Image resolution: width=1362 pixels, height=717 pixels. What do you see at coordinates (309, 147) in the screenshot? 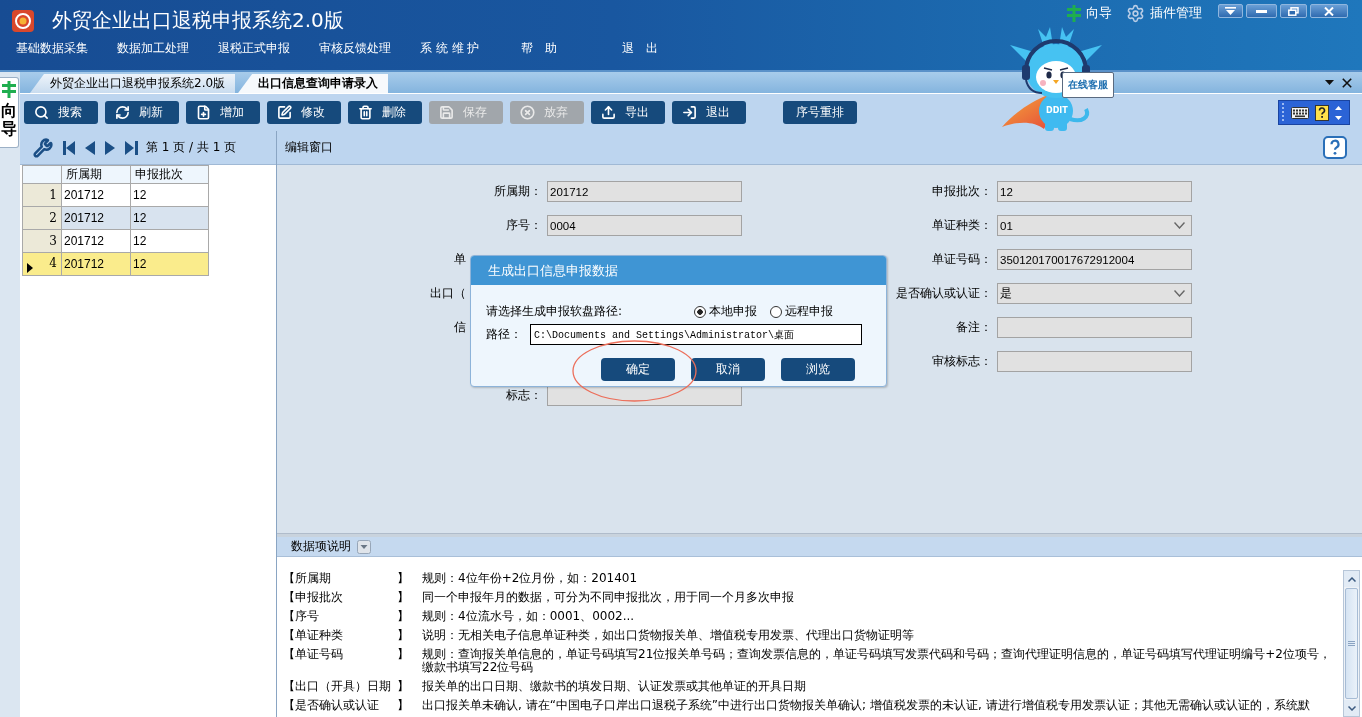
I see `panel-title: 编辑窗口` at bounding box center [309, 147].